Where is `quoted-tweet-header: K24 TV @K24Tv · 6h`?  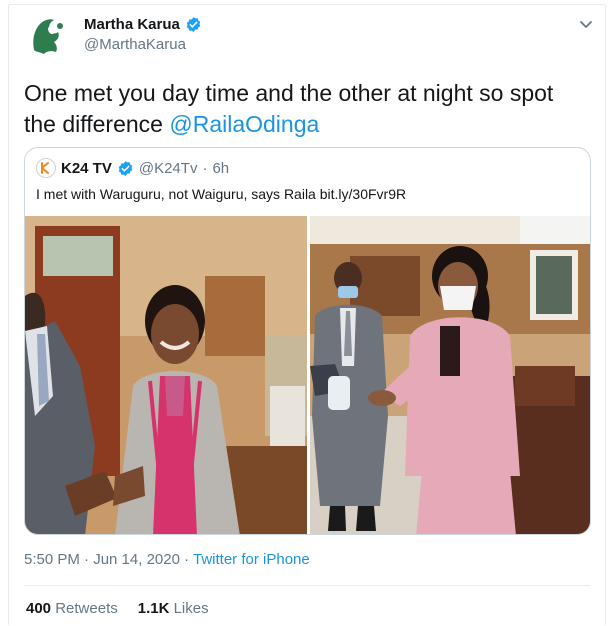
quoted-tweet-header: K24 TV @K24Tv · 6h is located at coordinates (132, 168).